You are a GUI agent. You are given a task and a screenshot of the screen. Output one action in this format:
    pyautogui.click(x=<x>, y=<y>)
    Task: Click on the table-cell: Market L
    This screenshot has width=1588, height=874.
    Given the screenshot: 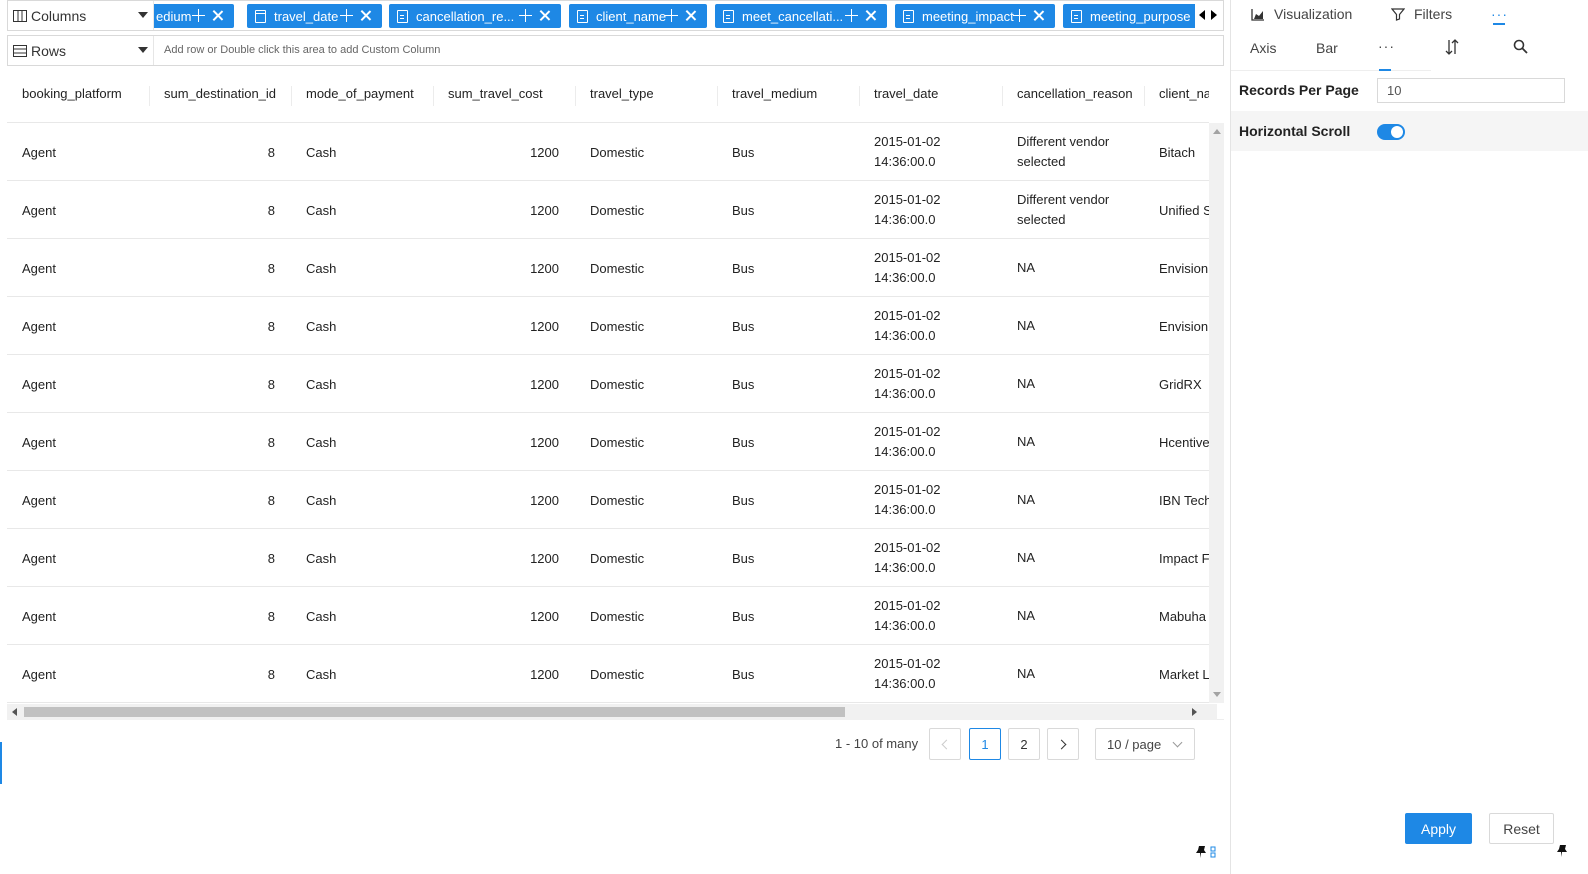 What is the action you would take?
    pyautogui.click(x=1184, y=674)
    